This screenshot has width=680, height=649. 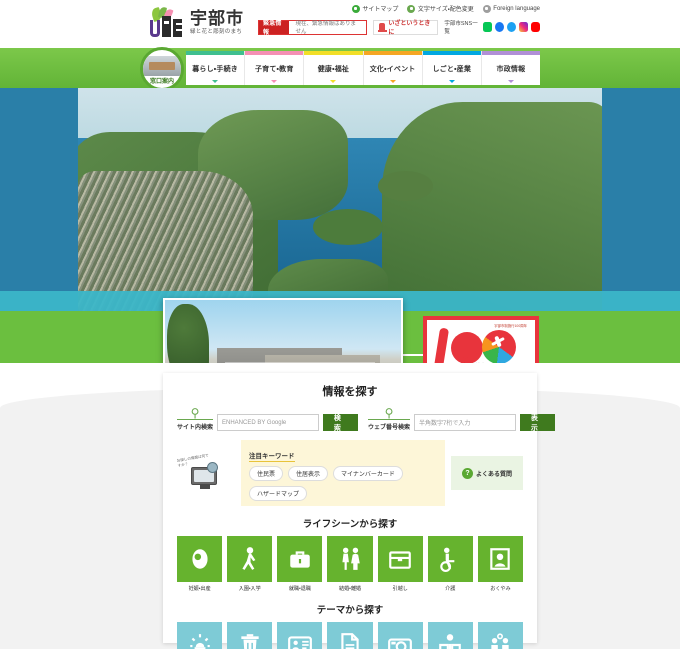 What do you see at coordinates (400, 564) in the screenshot?
I see `life_scene-item-4: 引越し` at bounding box center [400, 564].